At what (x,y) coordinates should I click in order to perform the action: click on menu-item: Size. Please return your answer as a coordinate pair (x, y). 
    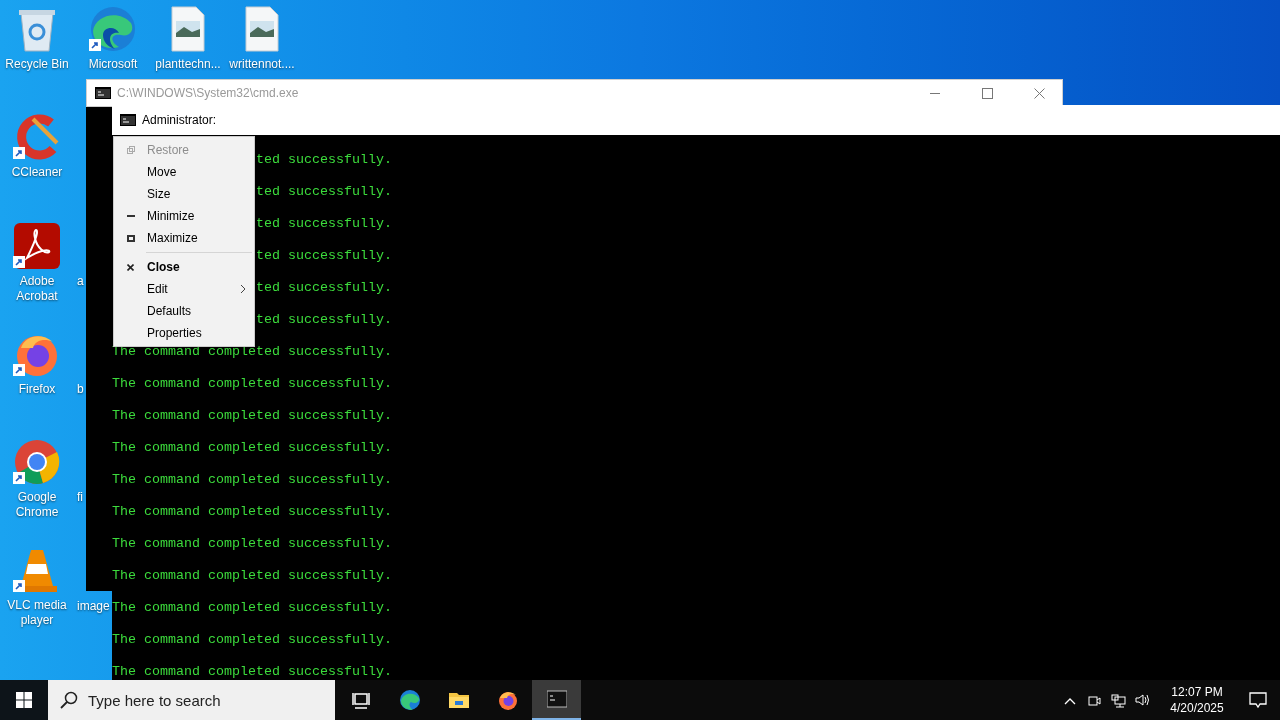
    Looking at the image, I should click on (184, 194).